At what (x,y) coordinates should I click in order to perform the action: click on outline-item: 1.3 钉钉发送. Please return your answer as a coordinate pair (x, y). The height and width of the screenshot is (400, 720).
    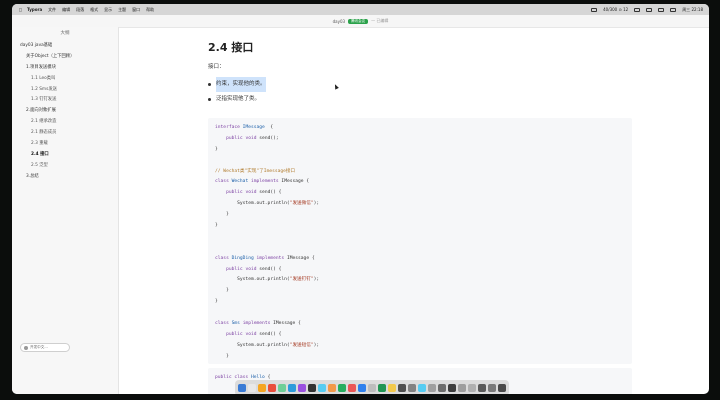
    Looking at the image, I should click on (65, 100).